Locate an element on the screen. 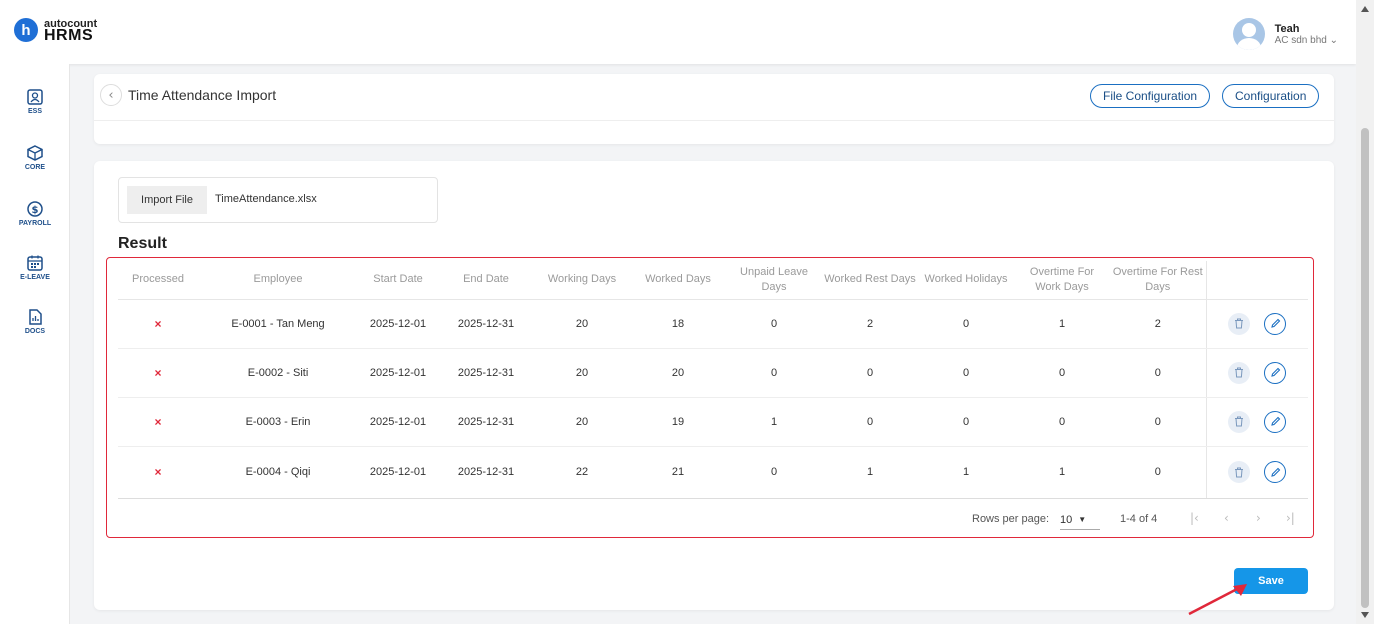 Image resolution: width=1374 pixels, height=624 pixels. column-header: Worked Holidays is located at coordinates (966, 280).